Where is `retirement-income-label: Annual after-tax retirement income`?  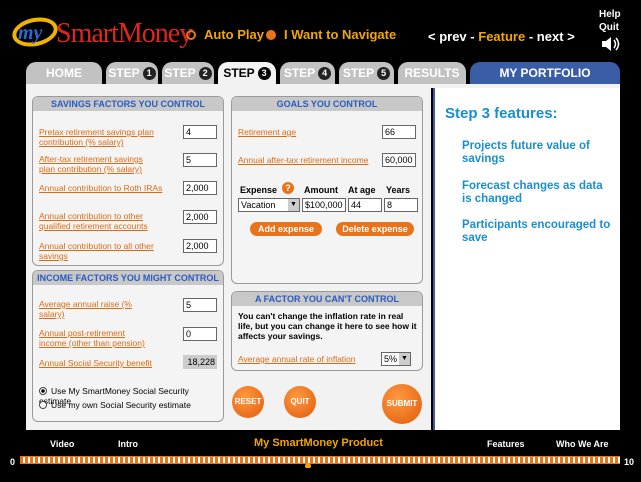
retirement-income-label: Annual after-tax retirement income is located at coordinates (303, 160).